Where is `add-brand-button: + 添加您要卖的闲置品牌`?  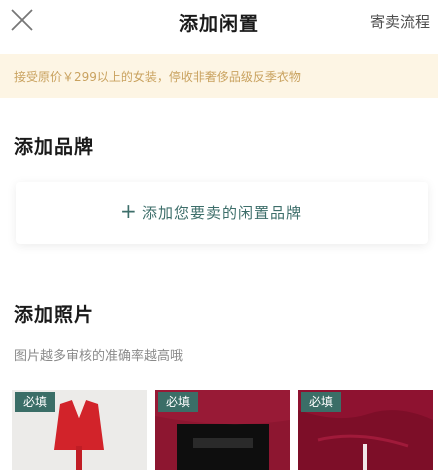 add-brand-button: + 添加您要卖的闲置品牌 is located at coordinates (222, 213).